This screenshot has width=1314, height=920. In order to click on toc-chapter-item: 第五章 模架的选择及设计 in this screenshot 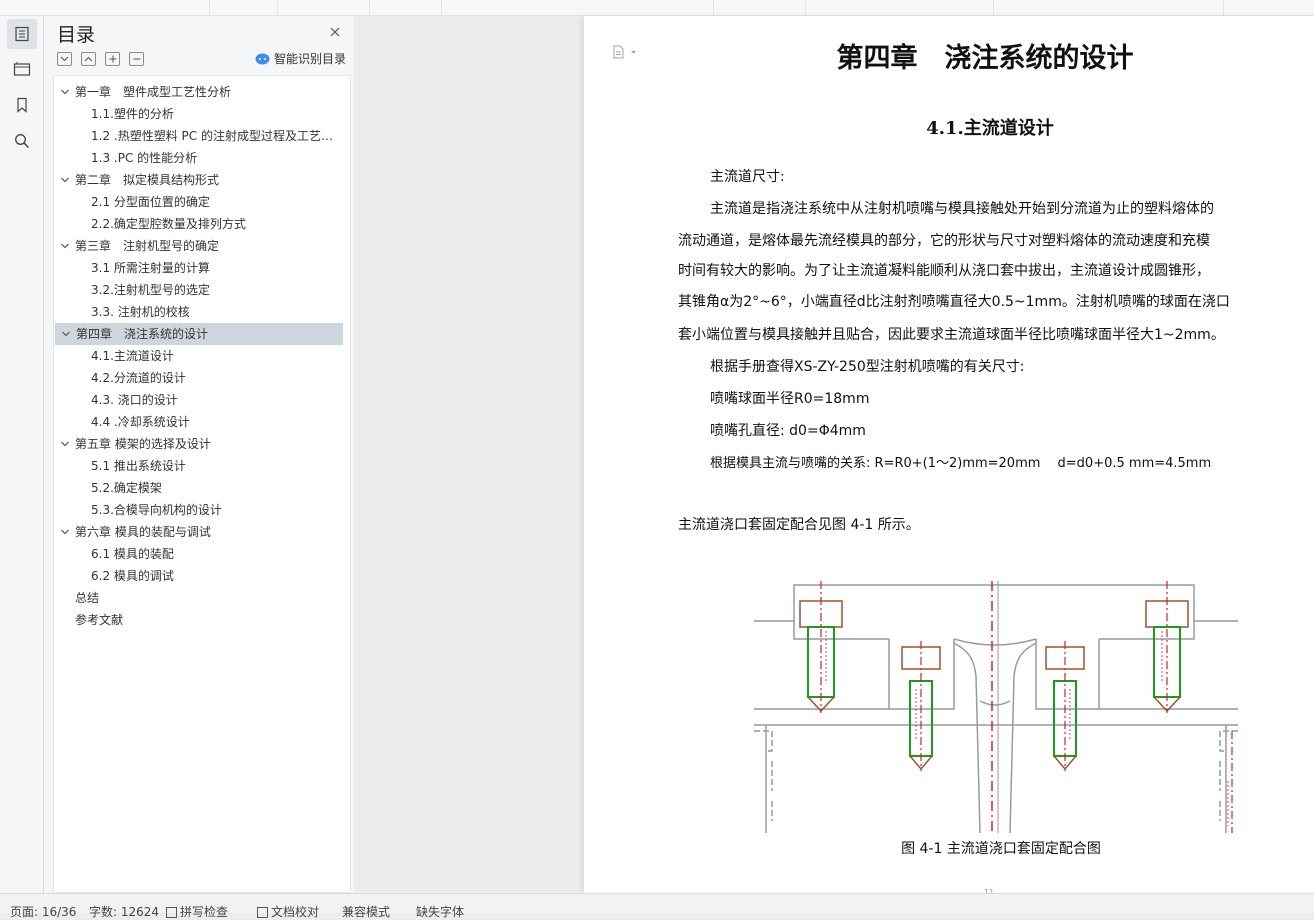, I will do `click(202, 444)`.